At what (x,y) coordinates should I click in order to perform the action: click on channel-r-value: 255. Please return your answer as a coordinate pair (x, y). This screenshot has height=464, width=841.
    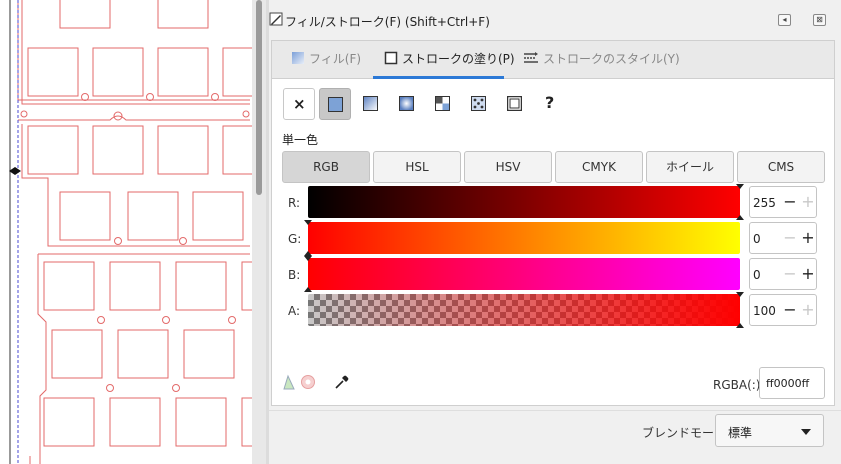
    Looking at the image, I should click on (764, 203).